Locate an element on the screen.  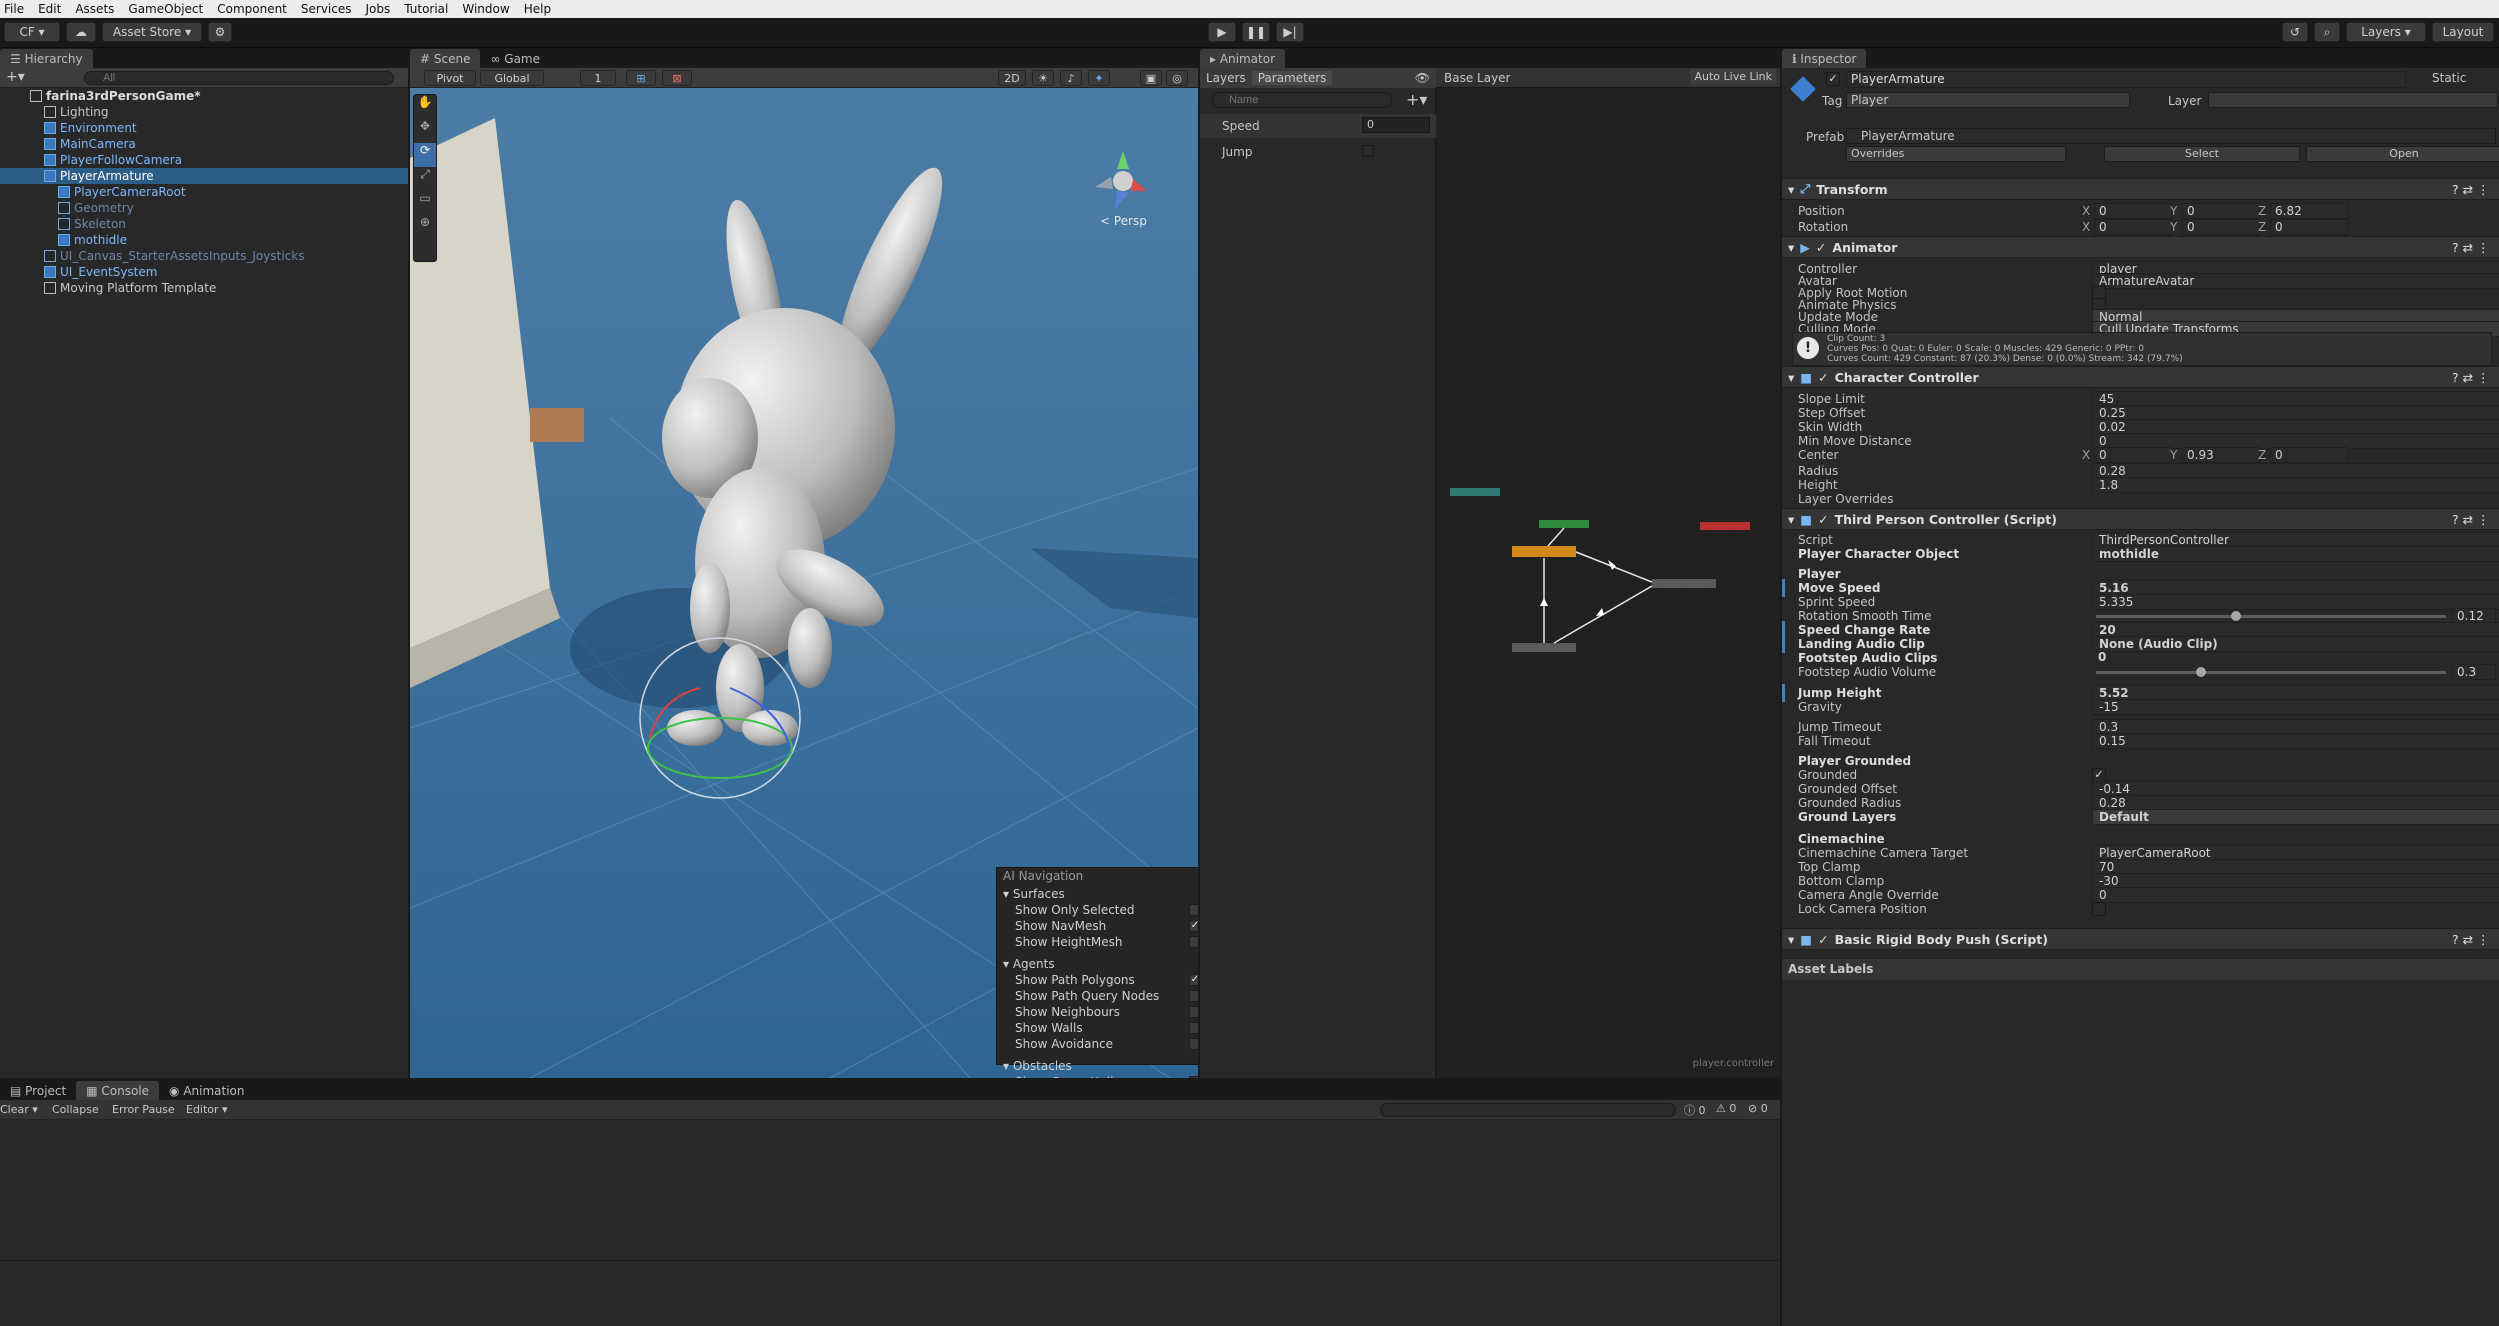
error-count: ⊘ 0 is located at coordinates (1758, 1108).